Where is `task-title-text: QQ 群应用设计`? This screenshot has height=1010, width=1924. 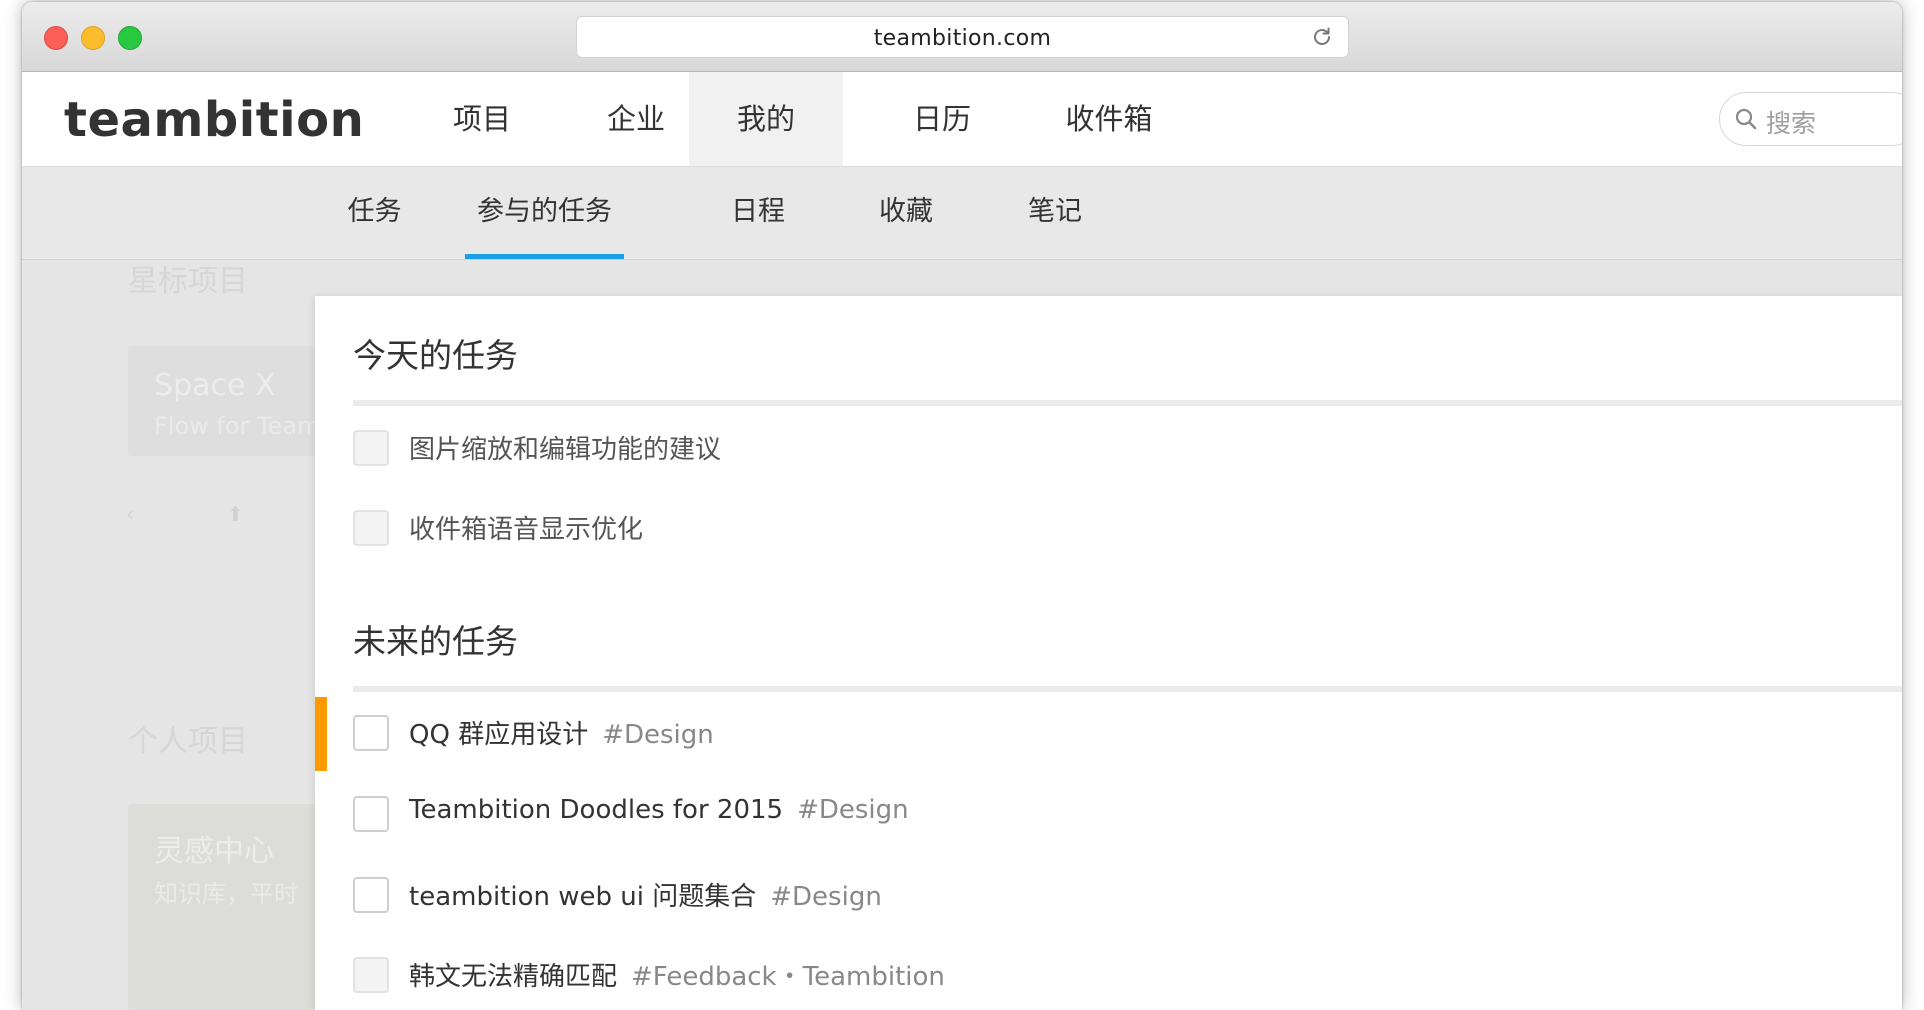 task-title-text: QQ 群应用设计 is located at coordinates (499, 735).